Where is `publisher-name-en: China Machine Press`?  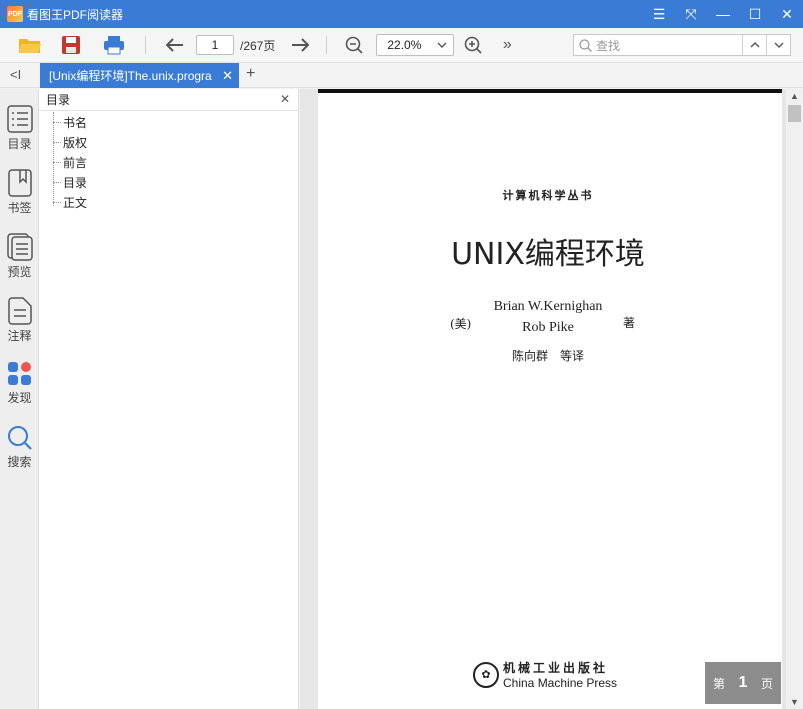
publisher-name-en: China Machine Press is located at coordinates (560, 683).